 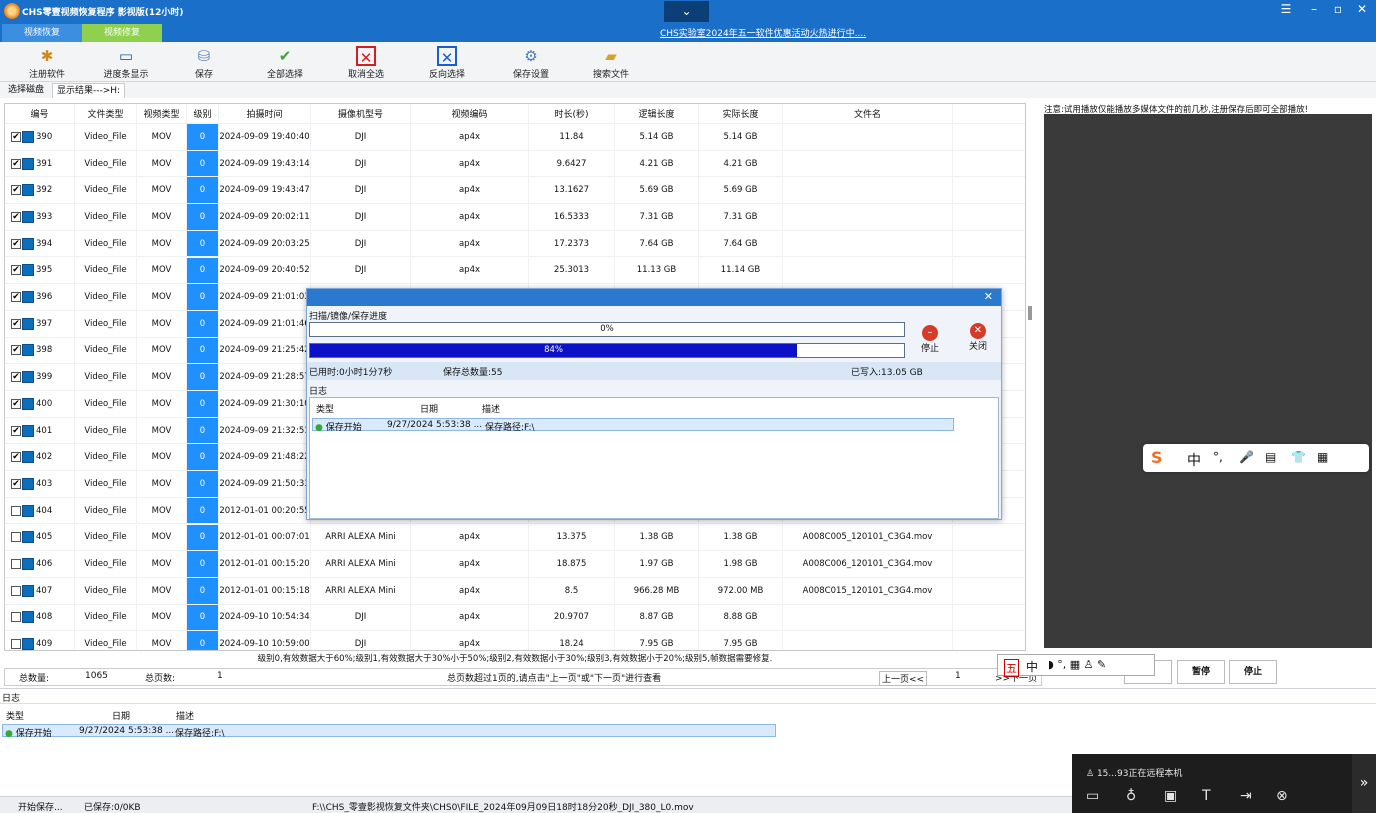 What do you see at coordinates (447, 63) in the screenshot?
I see `invert-select-button: ✕ 反向选择` at bounding box center [447, 63].